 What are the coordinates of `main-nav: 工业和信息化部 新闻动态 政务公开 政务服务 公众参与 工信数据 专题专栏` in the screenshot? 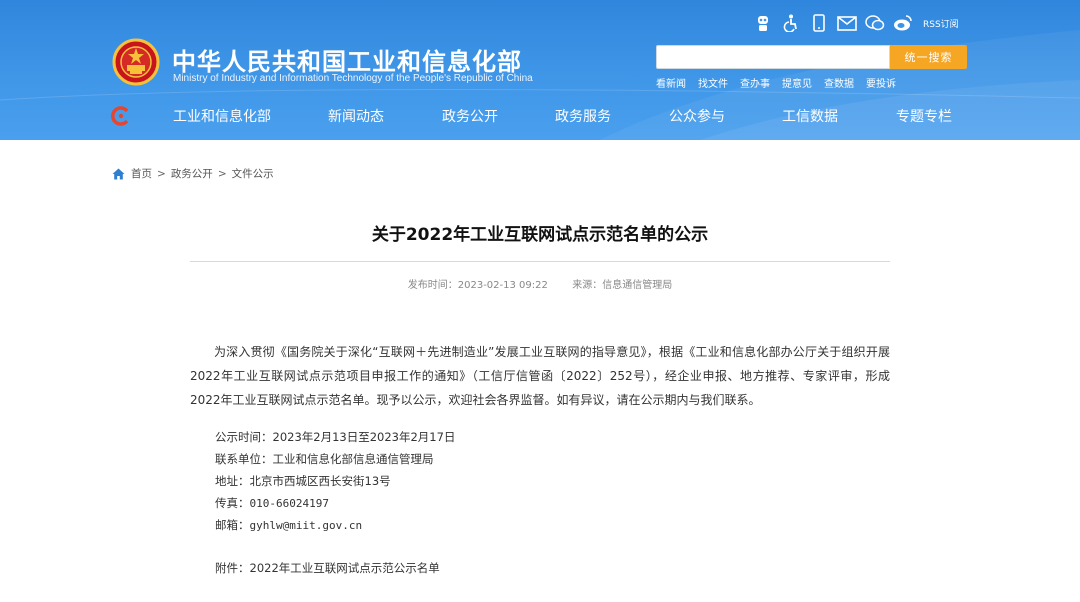 It's located at (540, 117).